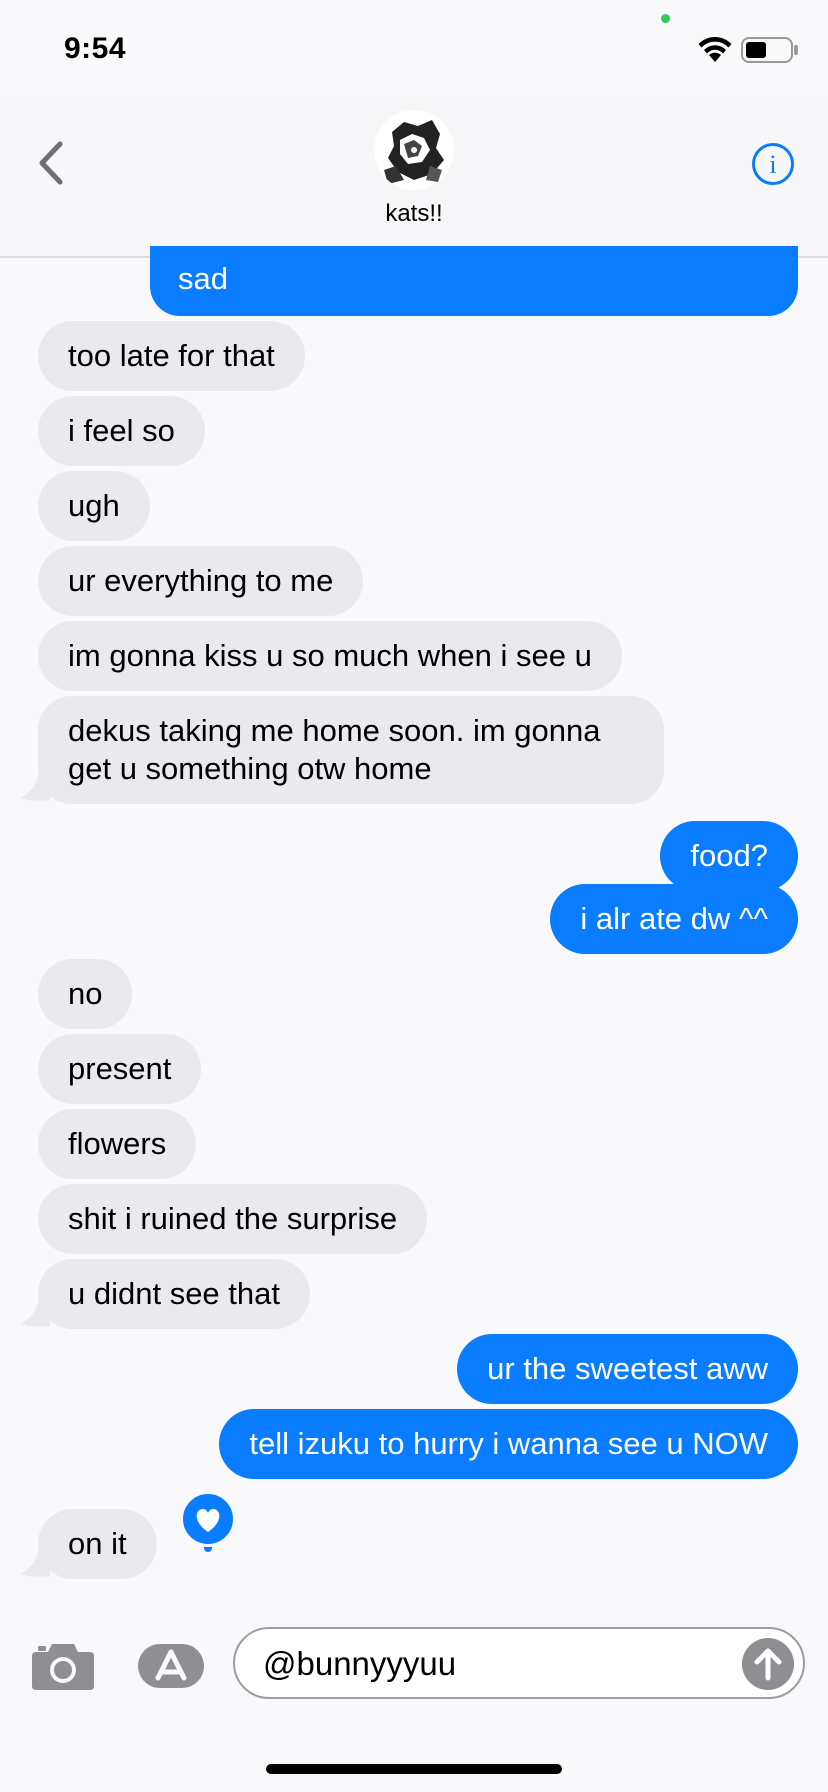 Image resolution: width=828 pixels, height=1792 pixels. I want to click on message-text: too late for that, so click(171, 355).